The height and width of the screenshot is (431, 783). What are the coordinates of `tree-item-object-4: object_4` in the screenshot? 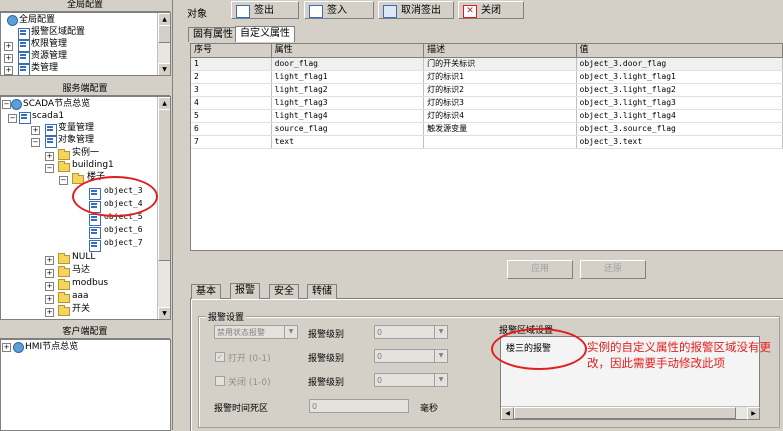 It's located at (123, 204).